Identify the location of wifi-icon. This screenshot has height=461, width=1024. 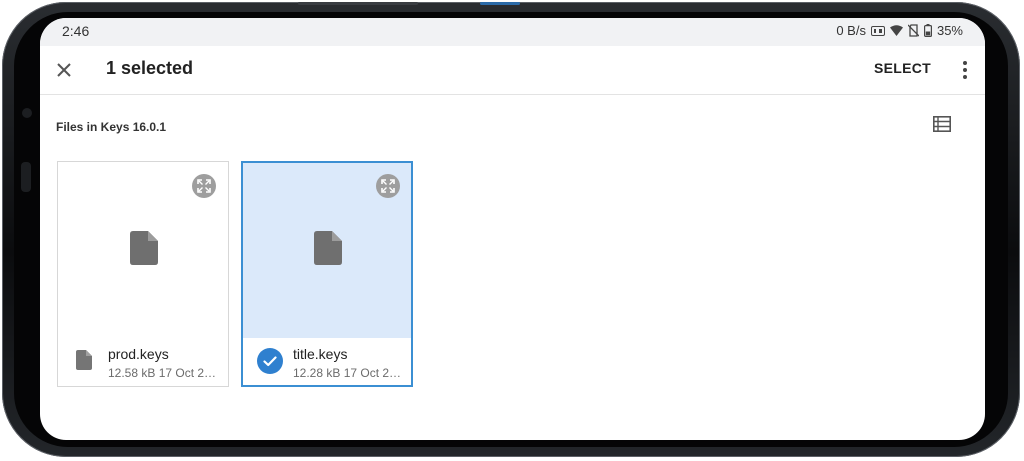
(896, 30).